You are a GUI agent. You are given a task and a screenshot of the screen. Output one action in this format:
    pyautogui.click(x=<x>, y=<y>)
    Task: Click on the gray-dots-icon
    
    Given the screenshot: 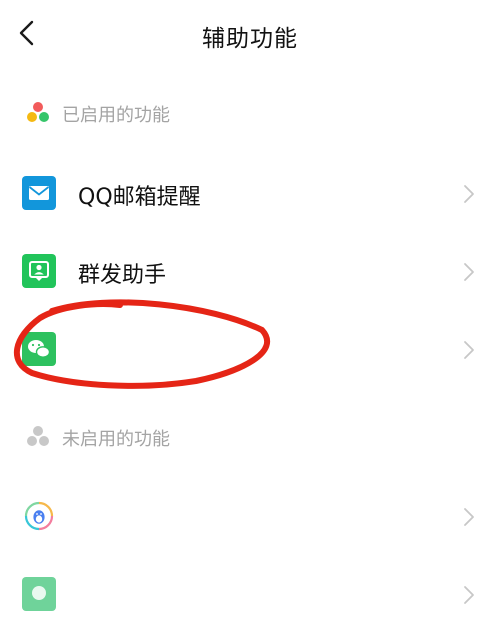 What is the action you would take?
    pyautogui.click(x=38, y=436)
    